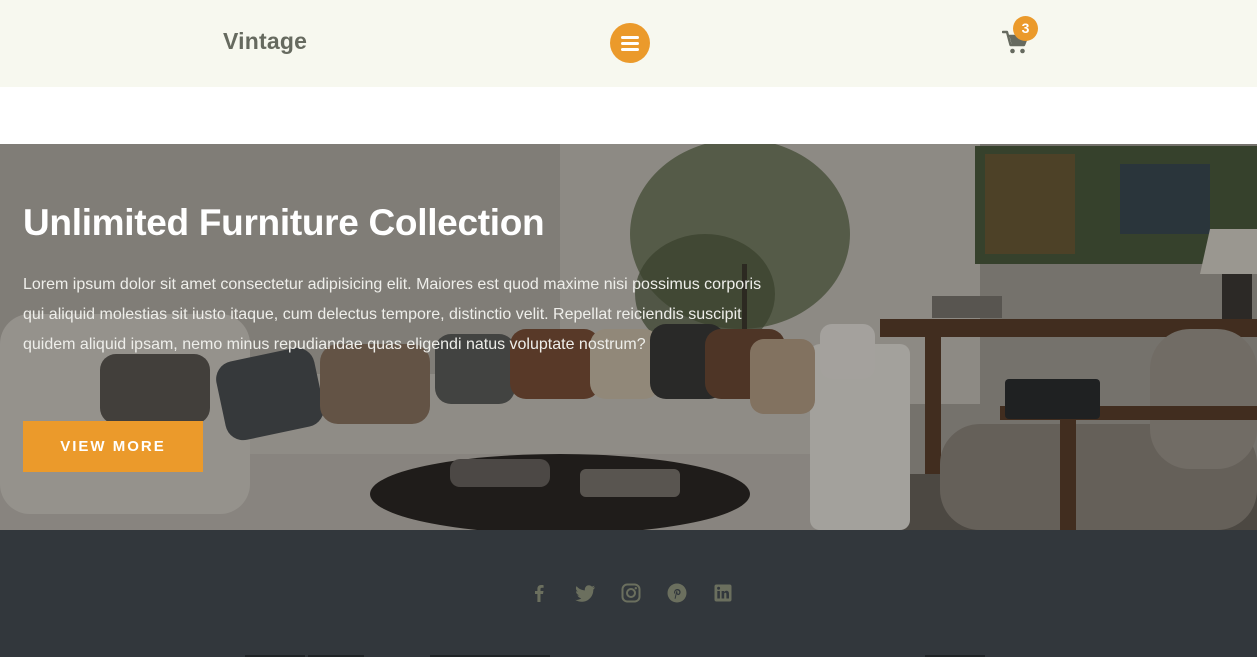 This screenshot has height=657, width=1257. I want to click on pinterest-link, so click(677, 593).